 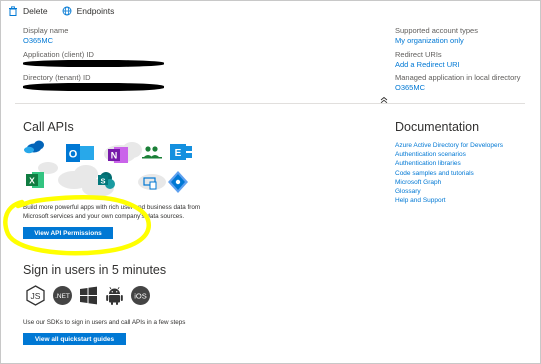 What do you see at coordinates (449, 163) in the screenshot?
I see `doc-link: Authentication libraries` at bounding box center [449, 163].